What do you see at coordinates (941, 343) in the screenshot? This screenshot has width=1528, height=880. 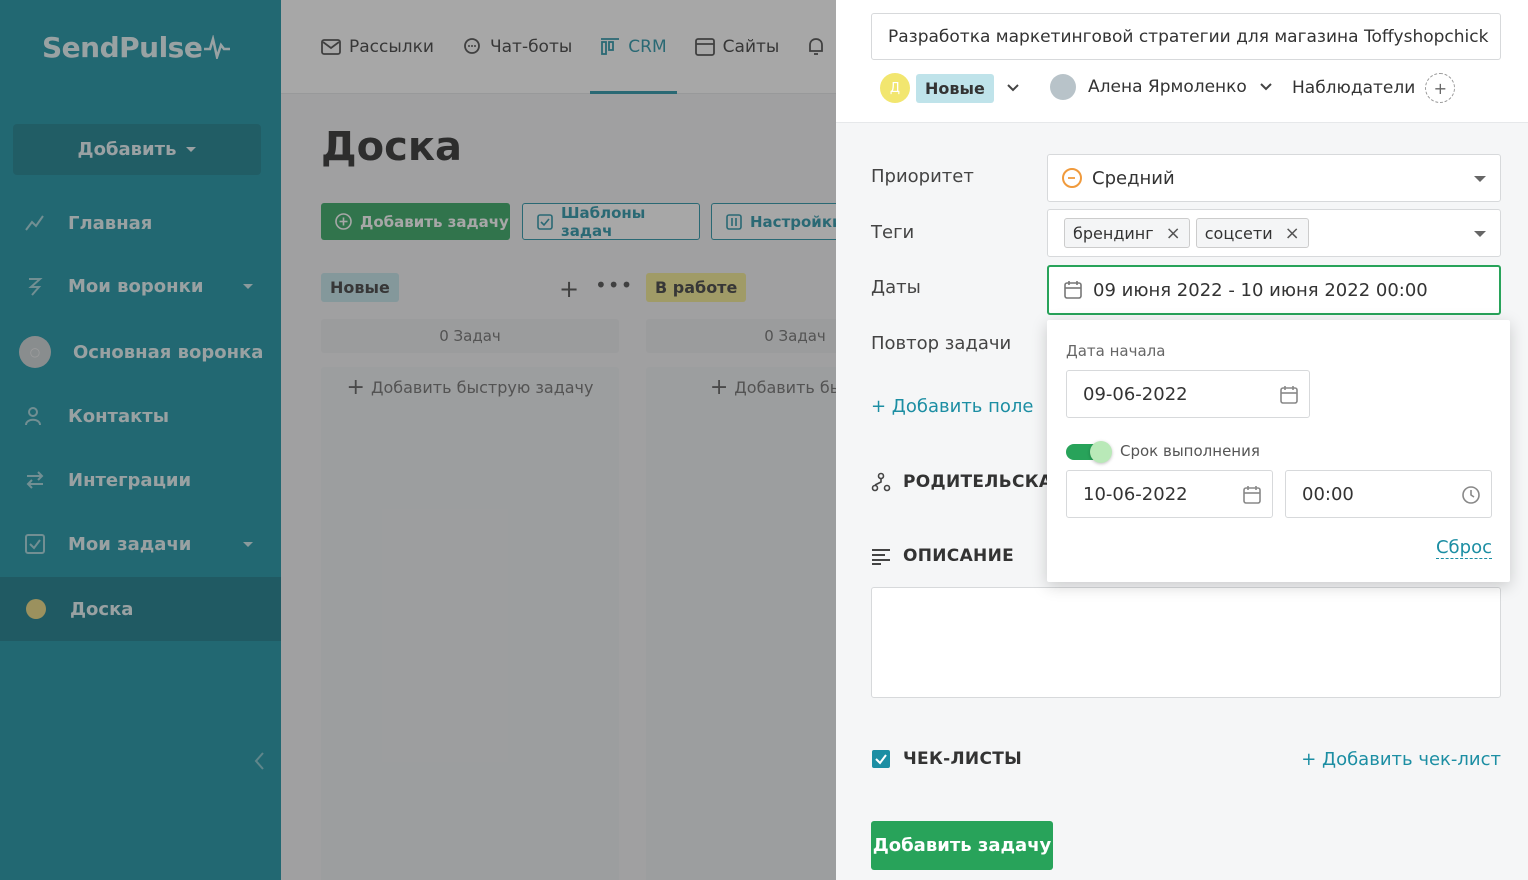 I see `repeat-label: Повтор задачи` at bounding box center [941, 343].